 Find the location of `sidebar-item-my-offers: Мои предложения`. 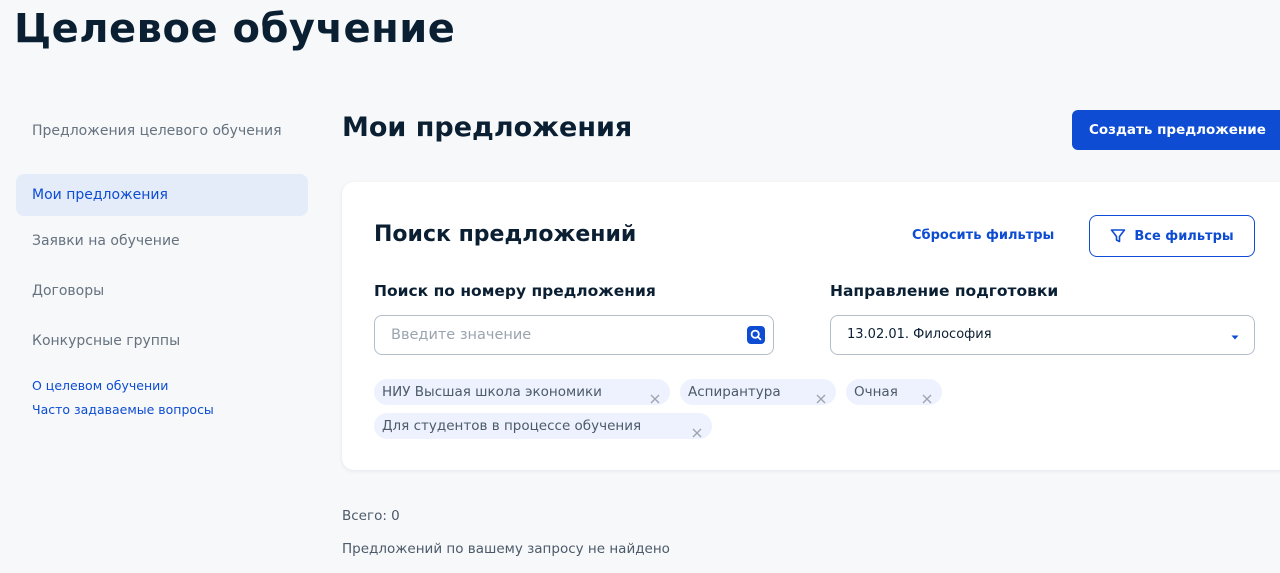

sidebar-item-my-offers: Мои предложения is located at coordinates (162, 195).